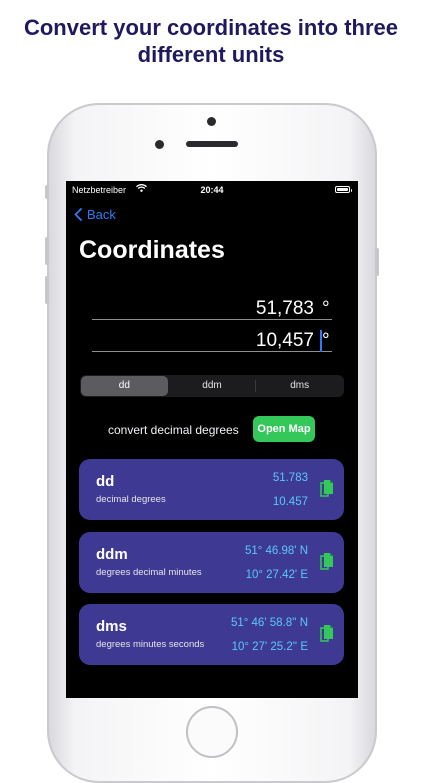  What do you see at coordinates (124, 386) in the screenshot?
I see `segment-dd: dd` at bounding box center [124, 386].